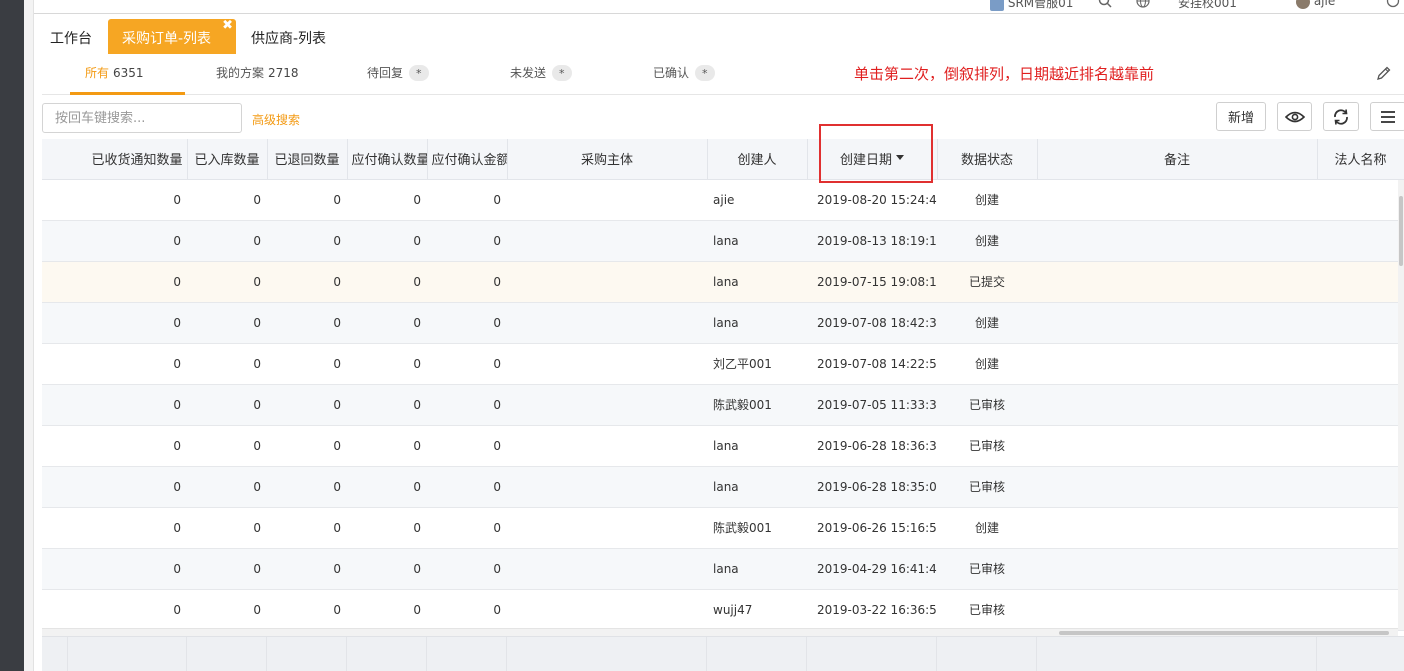  Describe the element at coordinates (720, 632) in the screenshot. I see `horizontal-scrollbar` at that location.